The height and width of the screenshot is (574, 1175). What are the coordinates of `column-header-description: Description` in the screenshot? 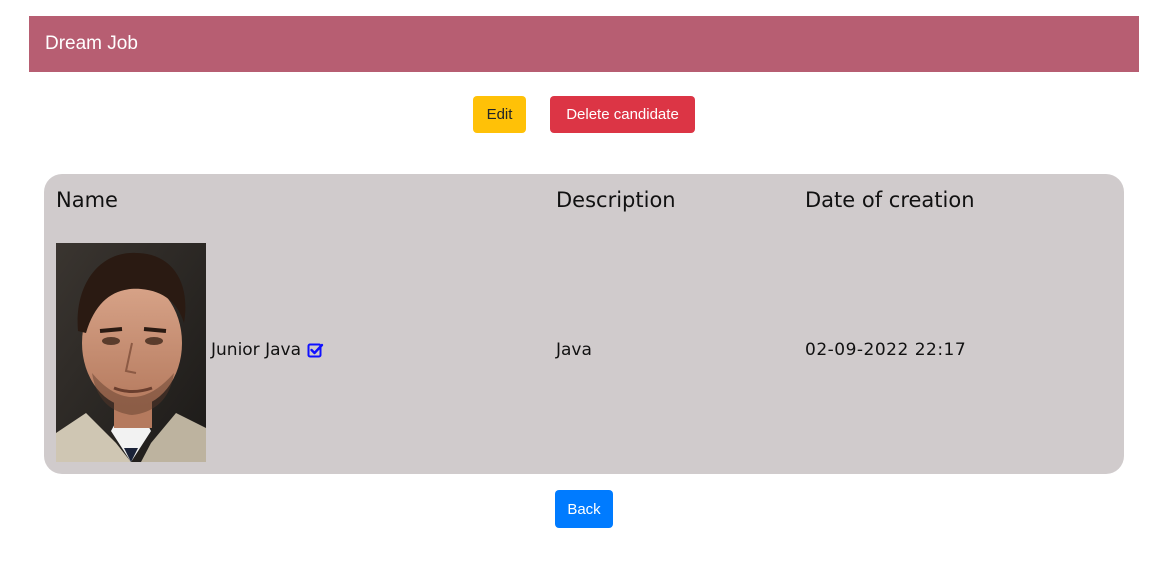 It's located at (616, 200).